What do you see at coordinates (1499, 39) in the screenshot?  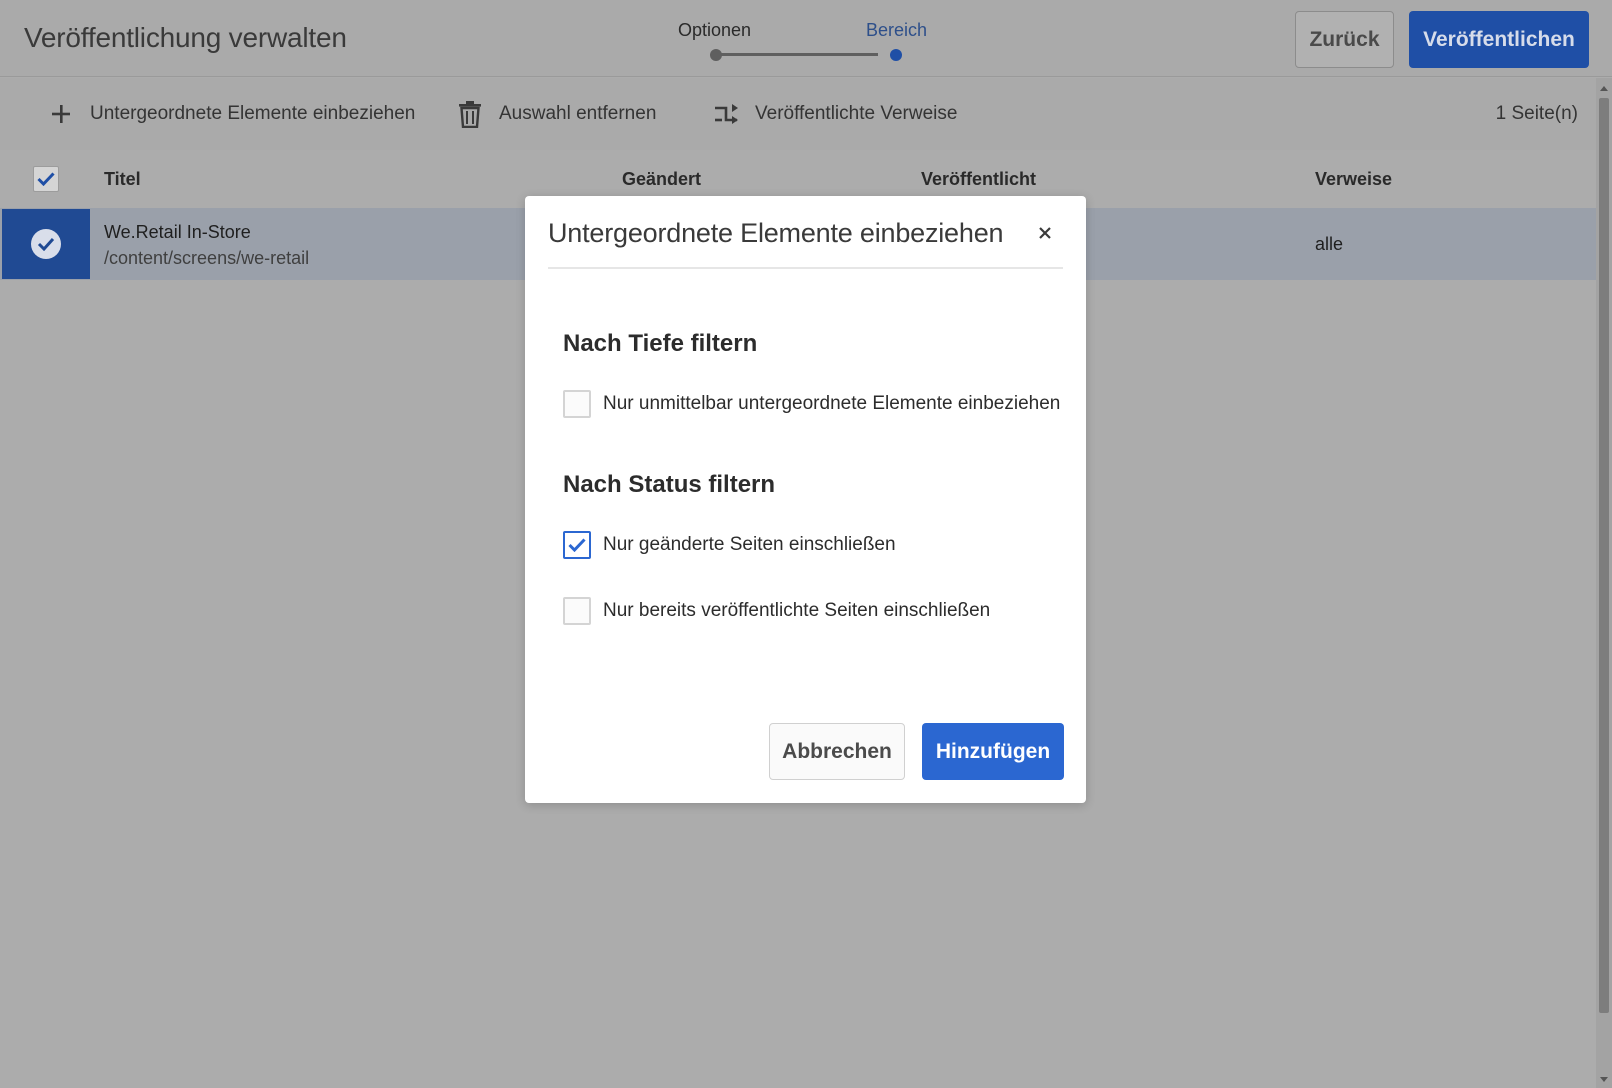 I see `publish-button: Veröffentlichen` at bounding box center [1499, 39].